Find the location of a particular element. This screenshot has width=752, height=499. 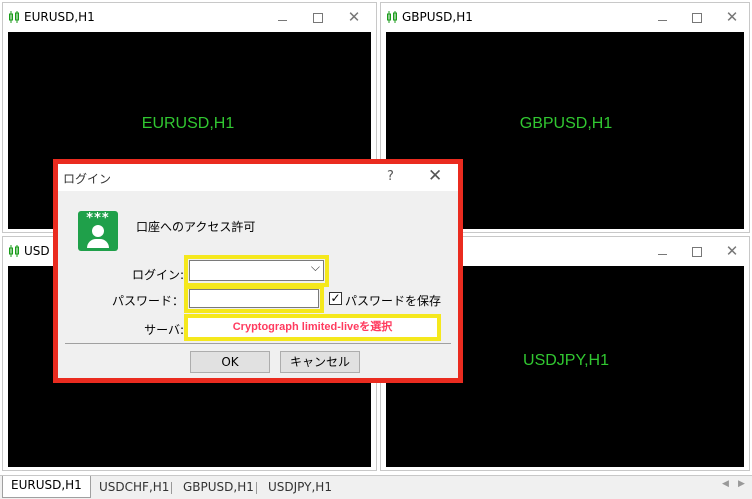

tab-gbpusd: GBPUSD,H1 is located at coordinates (218, 487).